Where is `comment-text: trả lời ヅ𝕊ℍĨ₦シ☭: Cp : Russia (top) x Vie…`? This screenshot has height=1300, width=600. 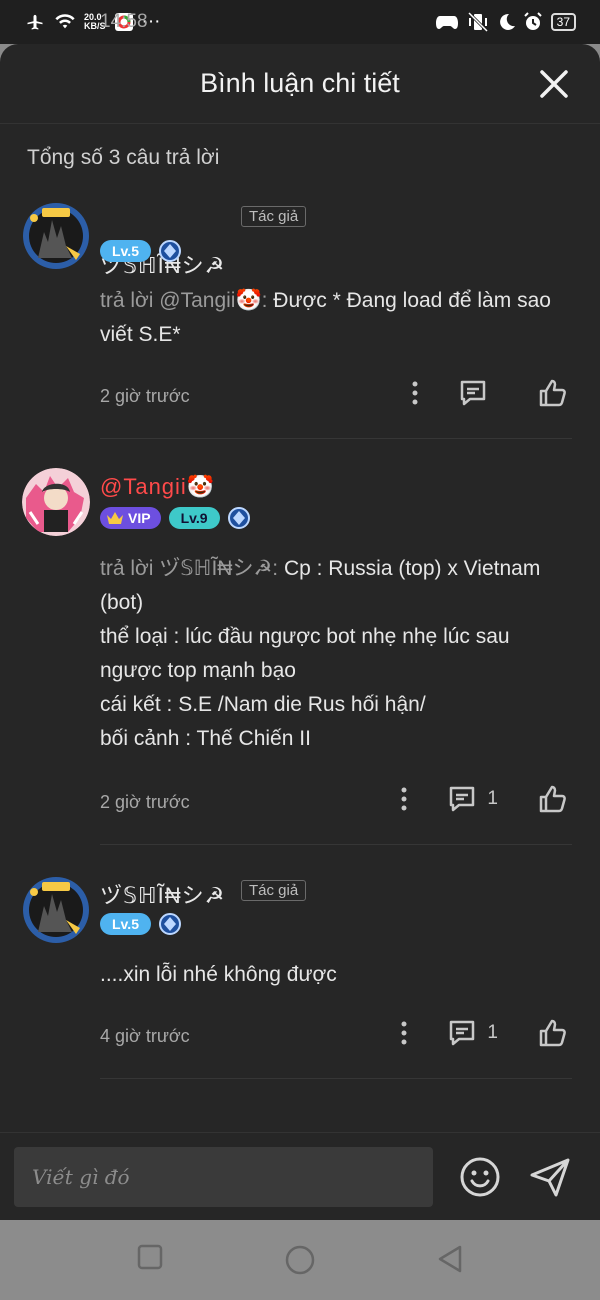 comment-text: trả lời ヅ𝕊ℍĨ₦シ☭: Cp : Russia (top) x Vie… is located at coordinates (320, 653).